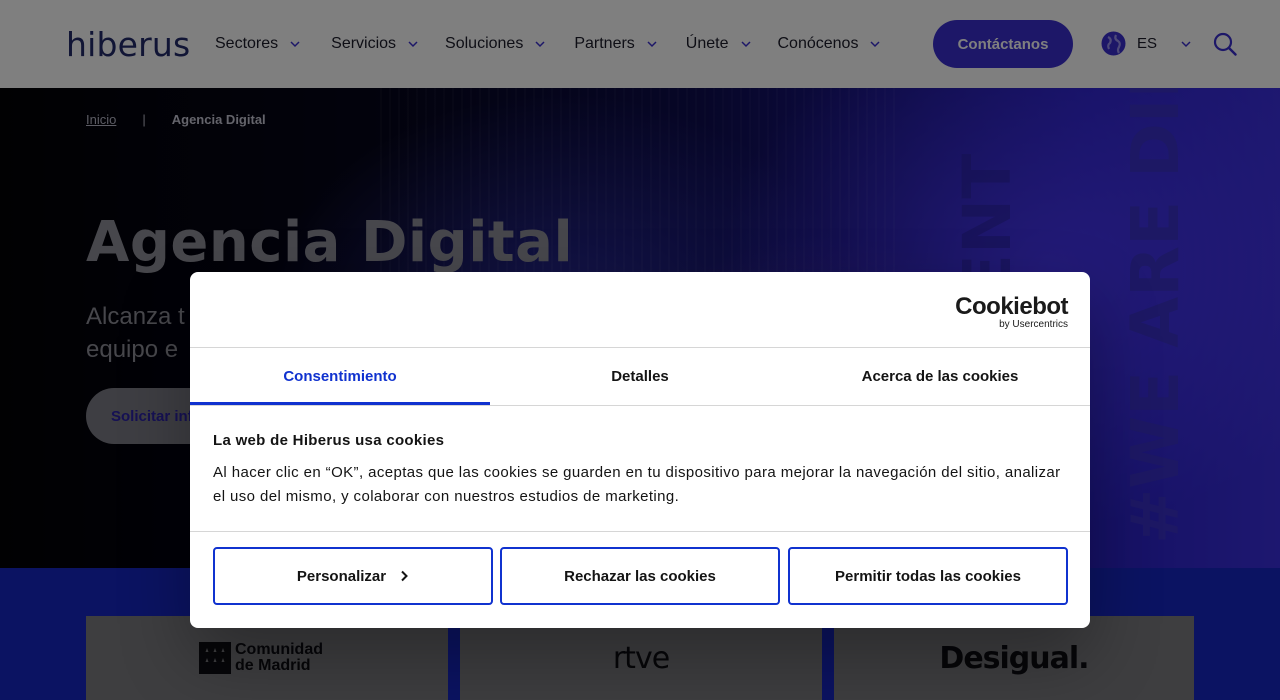 This screenshot has height=700, width=1280. I want to click on tab-acerca-de-las-cookies: Acerca de las cookies, so click(940, 376).